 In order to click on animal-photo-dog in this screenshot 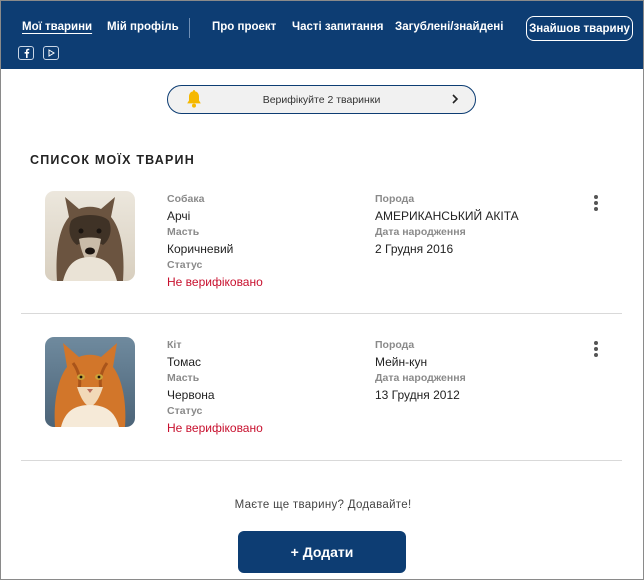, I will do `click(90, 236)`.